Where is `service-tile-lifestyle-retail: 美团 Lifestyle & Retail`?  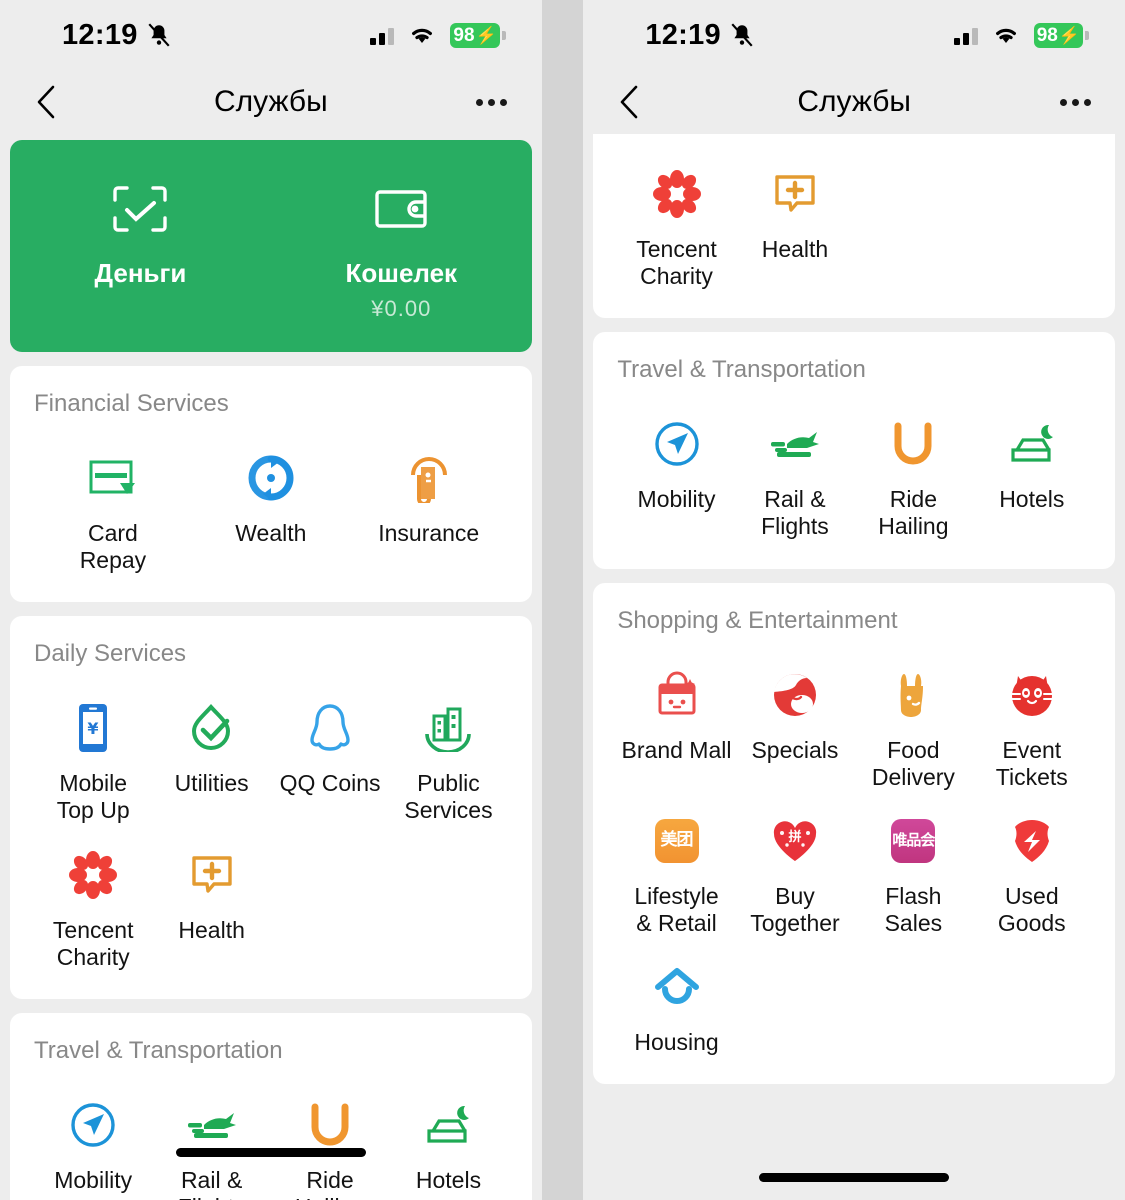 service-tile-lifestyle-retail: 美团 Lifestyle & Retail is located at coordinates (676, 864).